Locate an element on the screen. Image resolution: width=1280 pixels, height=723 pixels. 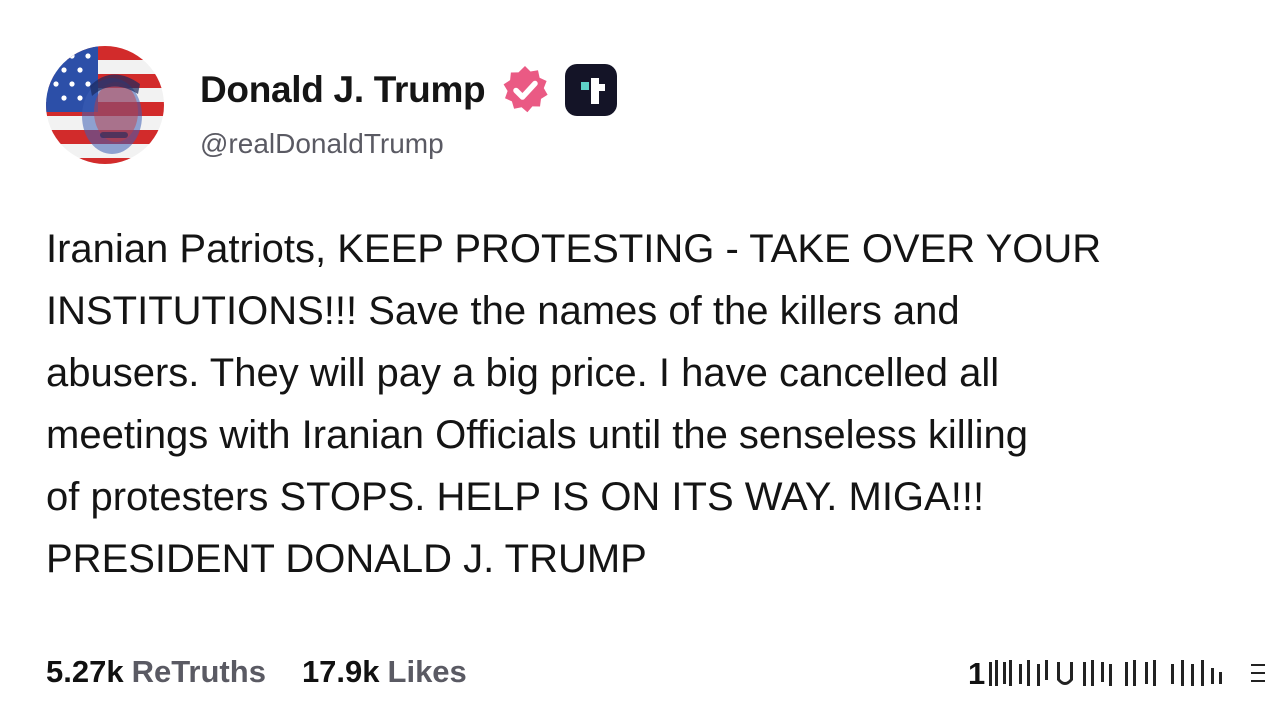
likes-stat: 17.9k Likes is located at coordinates (384, 672).